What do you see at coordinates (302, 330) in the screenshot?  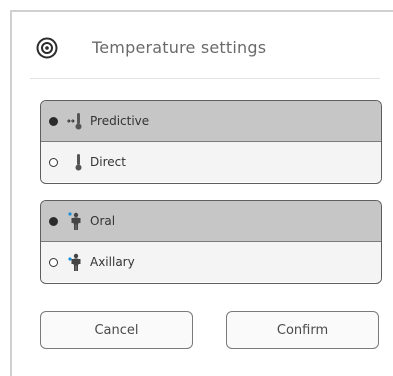 I see `confirm-button: Confirm` at bounding box center [302, 330].